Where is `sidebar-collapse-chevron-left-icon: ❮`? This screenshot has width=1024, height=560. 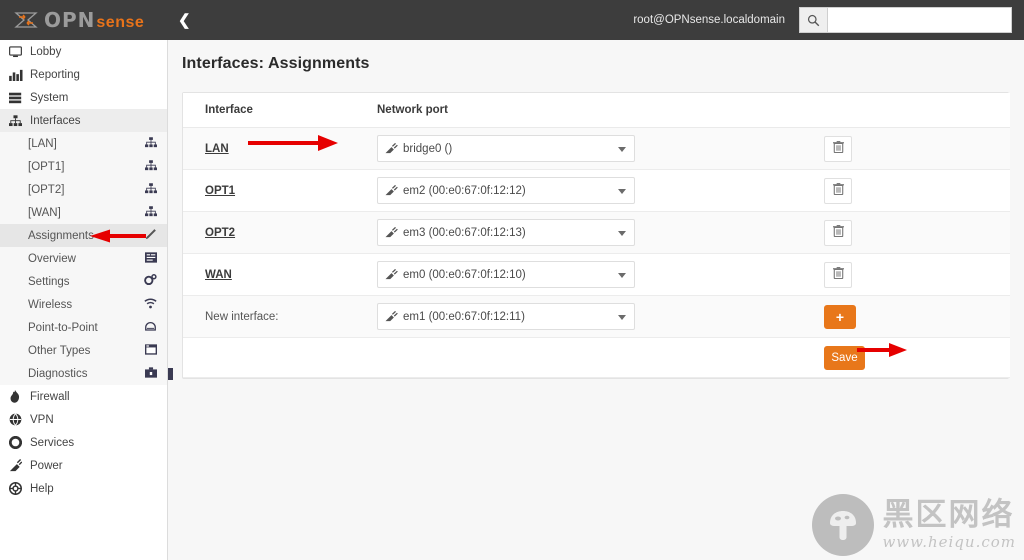 sidebar-collapse-chevron-left-icon: ❮ is located at coordinates (184, 20).